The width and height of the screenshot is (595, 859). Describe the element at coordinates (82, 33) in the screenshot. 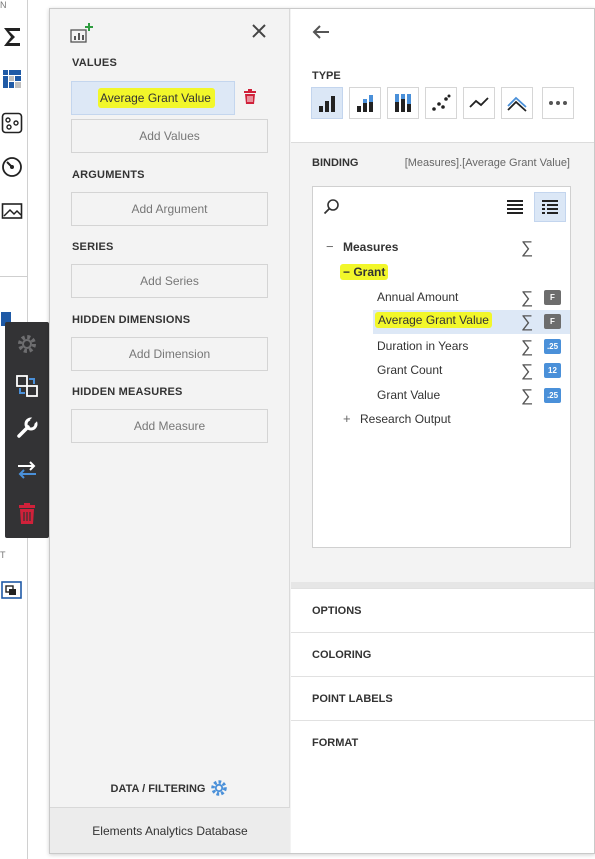

I see `chart-add-icon` at that location.